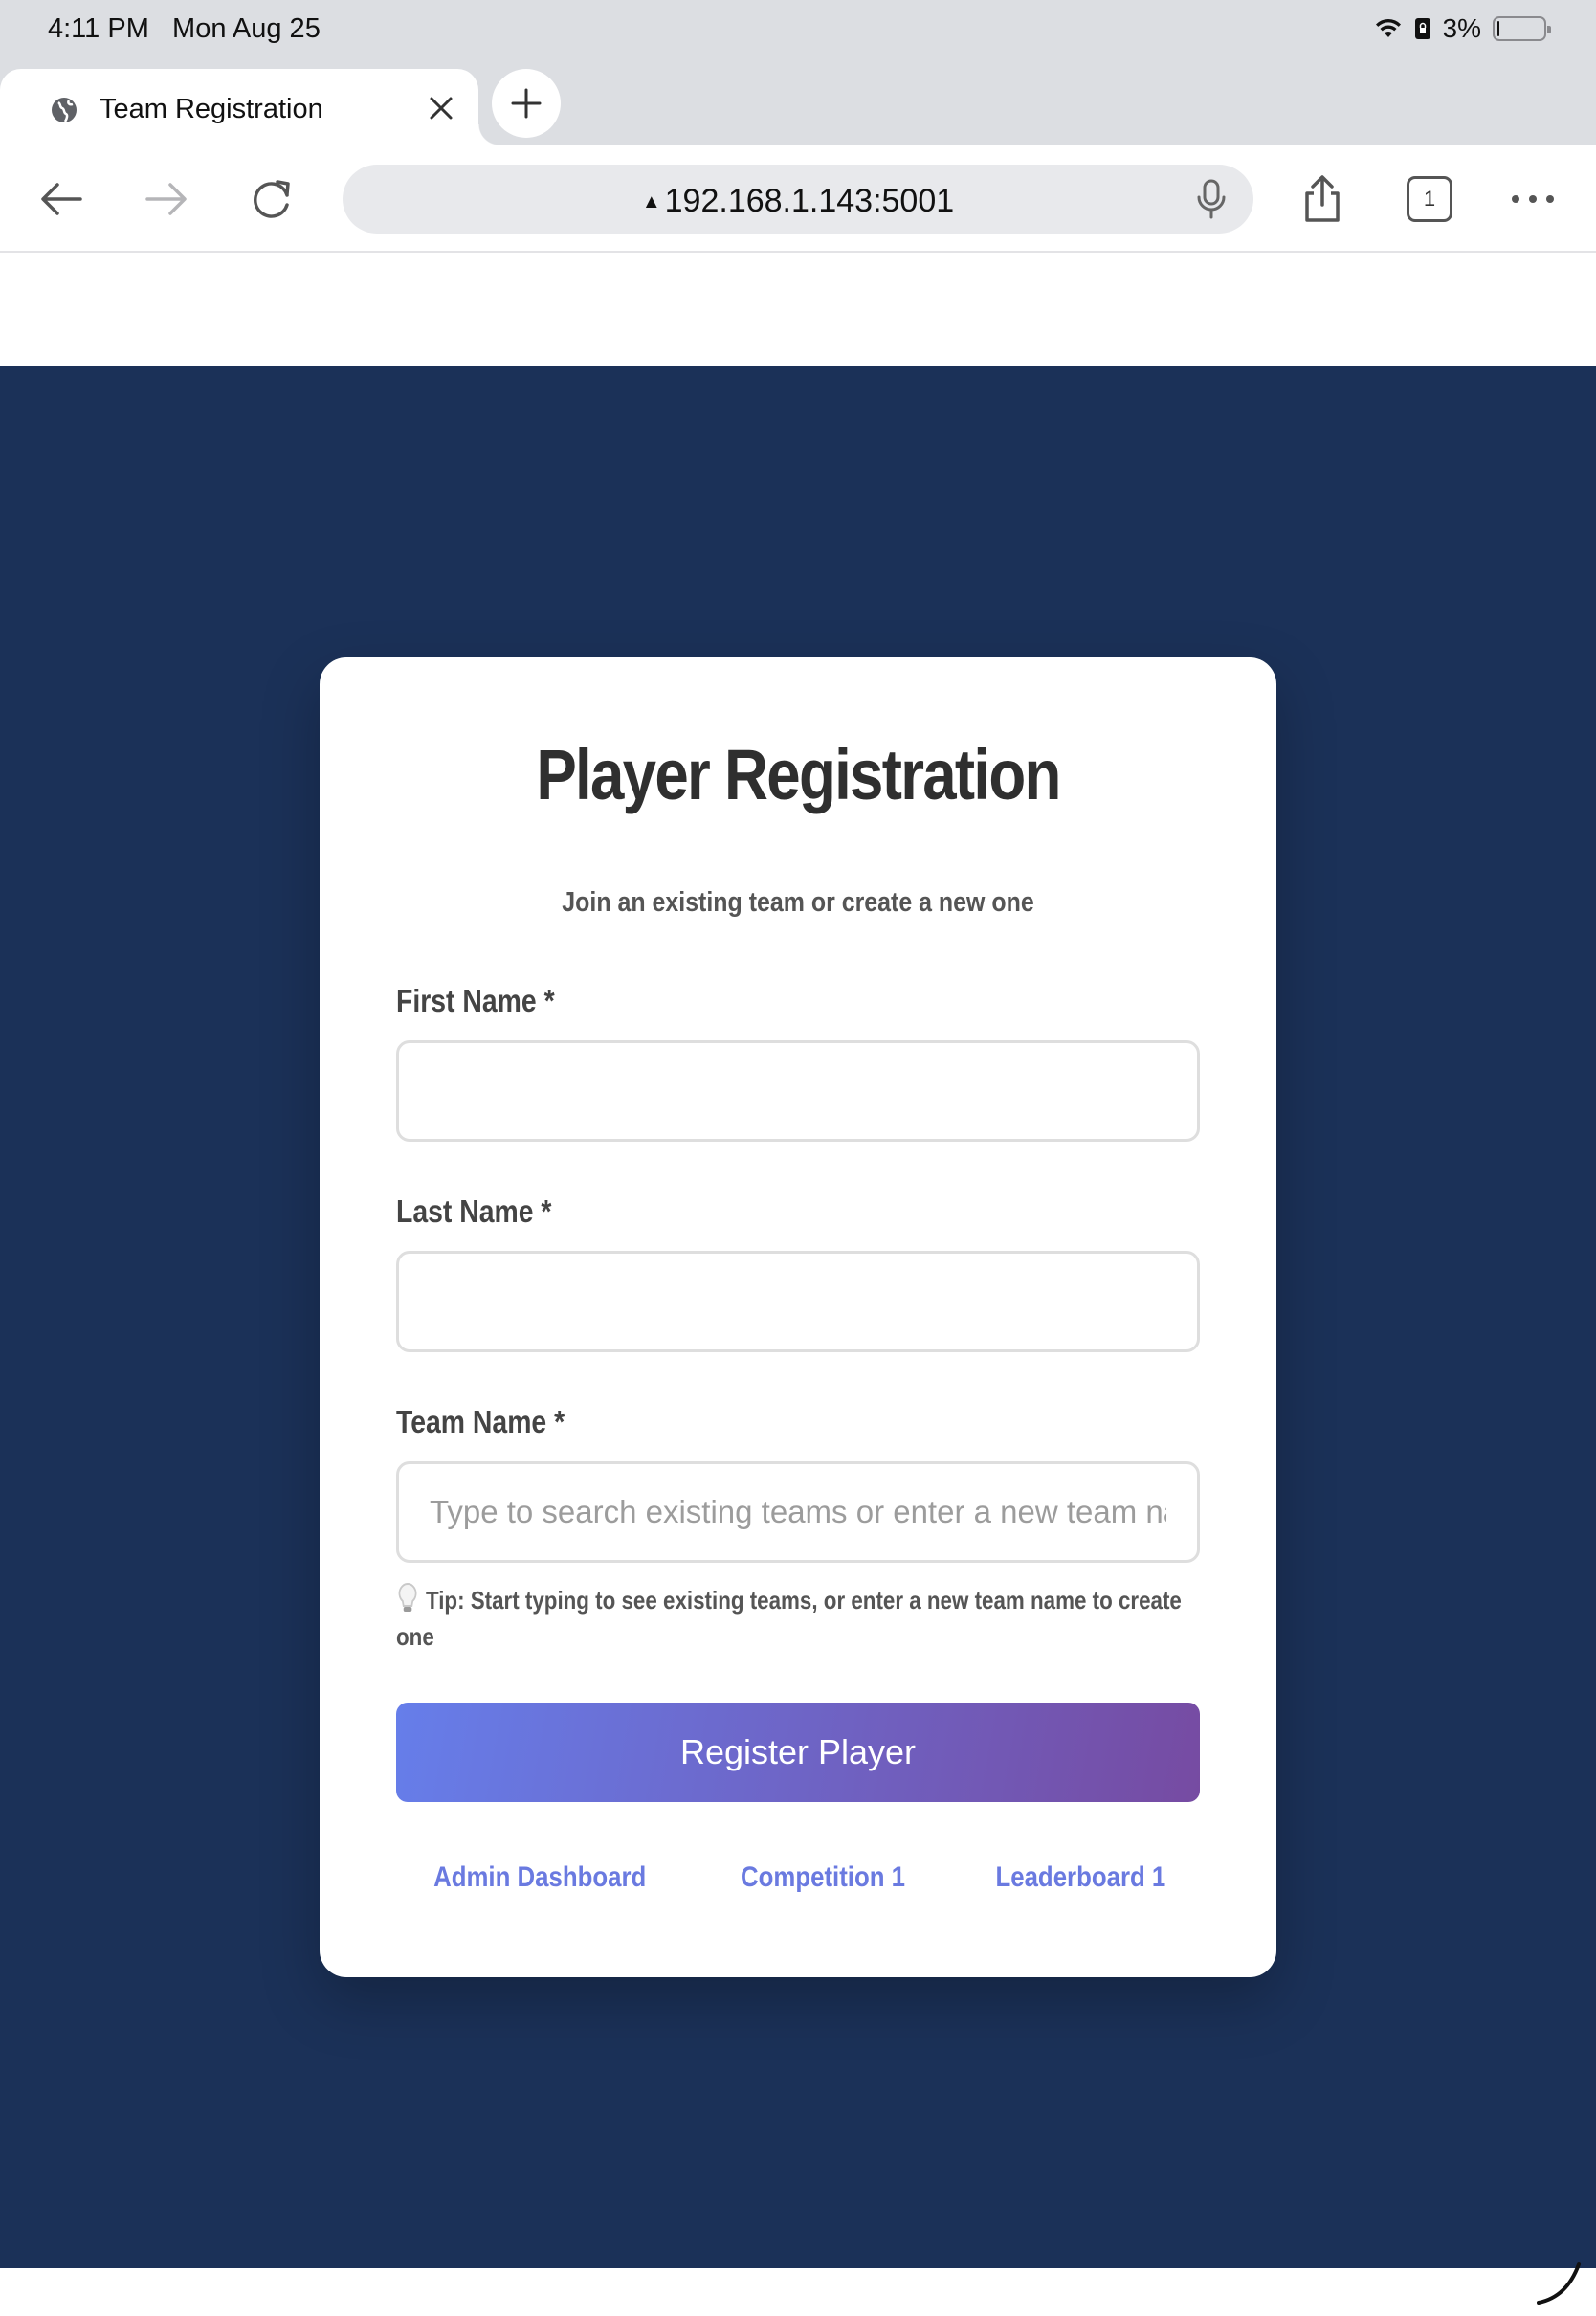 Image resolution: width=1596 pixels, height=2316 pixels. Describe the element at coordinates (799, 774) in the screenshot. I see `page-title: Player Registration` at that location.